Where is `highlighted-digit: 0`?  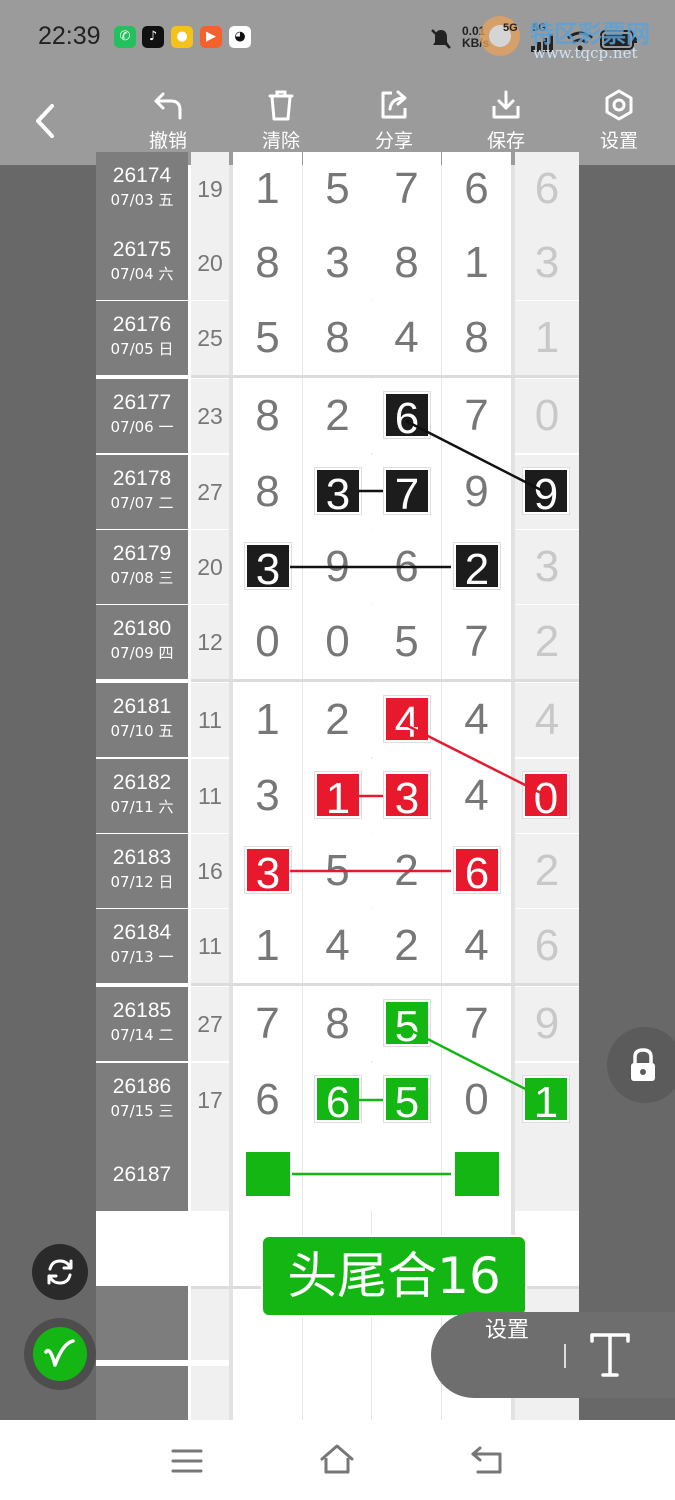 highlighted-digit: 0 is located at coordinates (546, 797).